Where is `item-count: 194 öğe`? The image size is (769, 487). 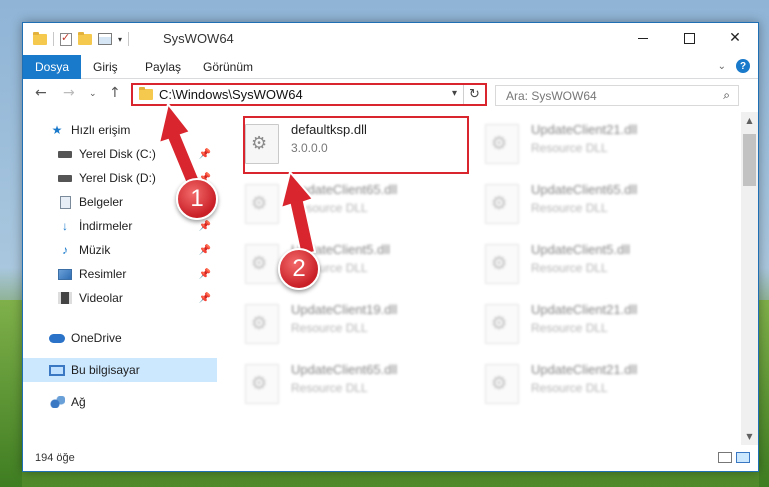
item-count: 194 öğe is located at coordinates (55, 458).